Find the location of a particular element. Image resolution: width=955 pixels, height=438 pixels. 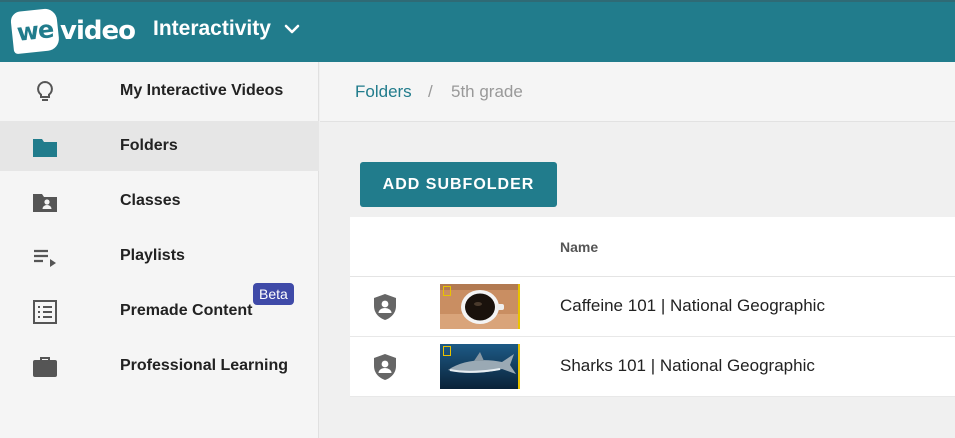

table-row: Caffeine 101 | National Geographic is located at coordinates (652, 307).